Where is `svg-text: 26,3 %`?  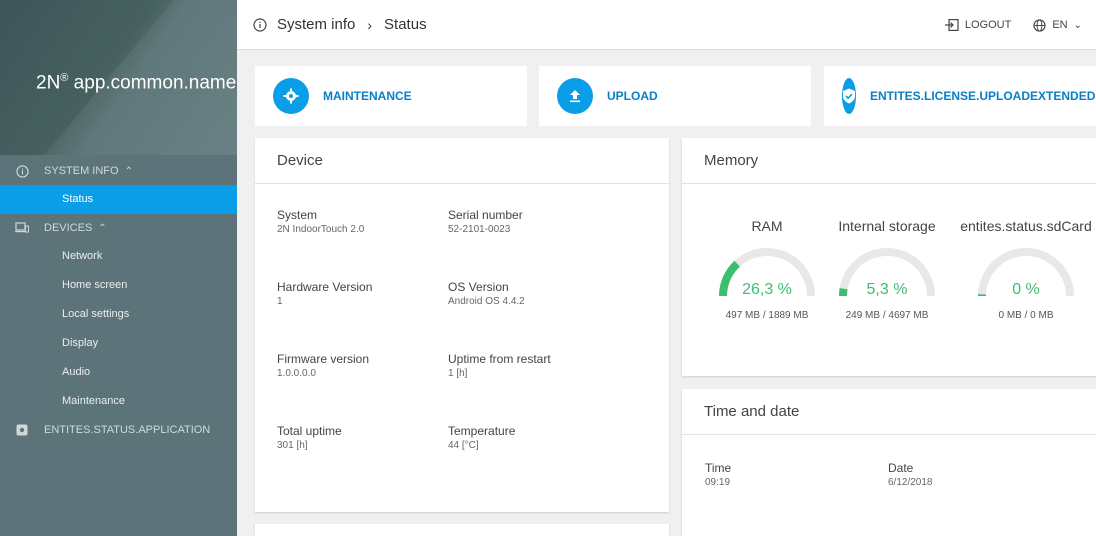 svg-text: 26,3 % is located at coordinates (767, 289).